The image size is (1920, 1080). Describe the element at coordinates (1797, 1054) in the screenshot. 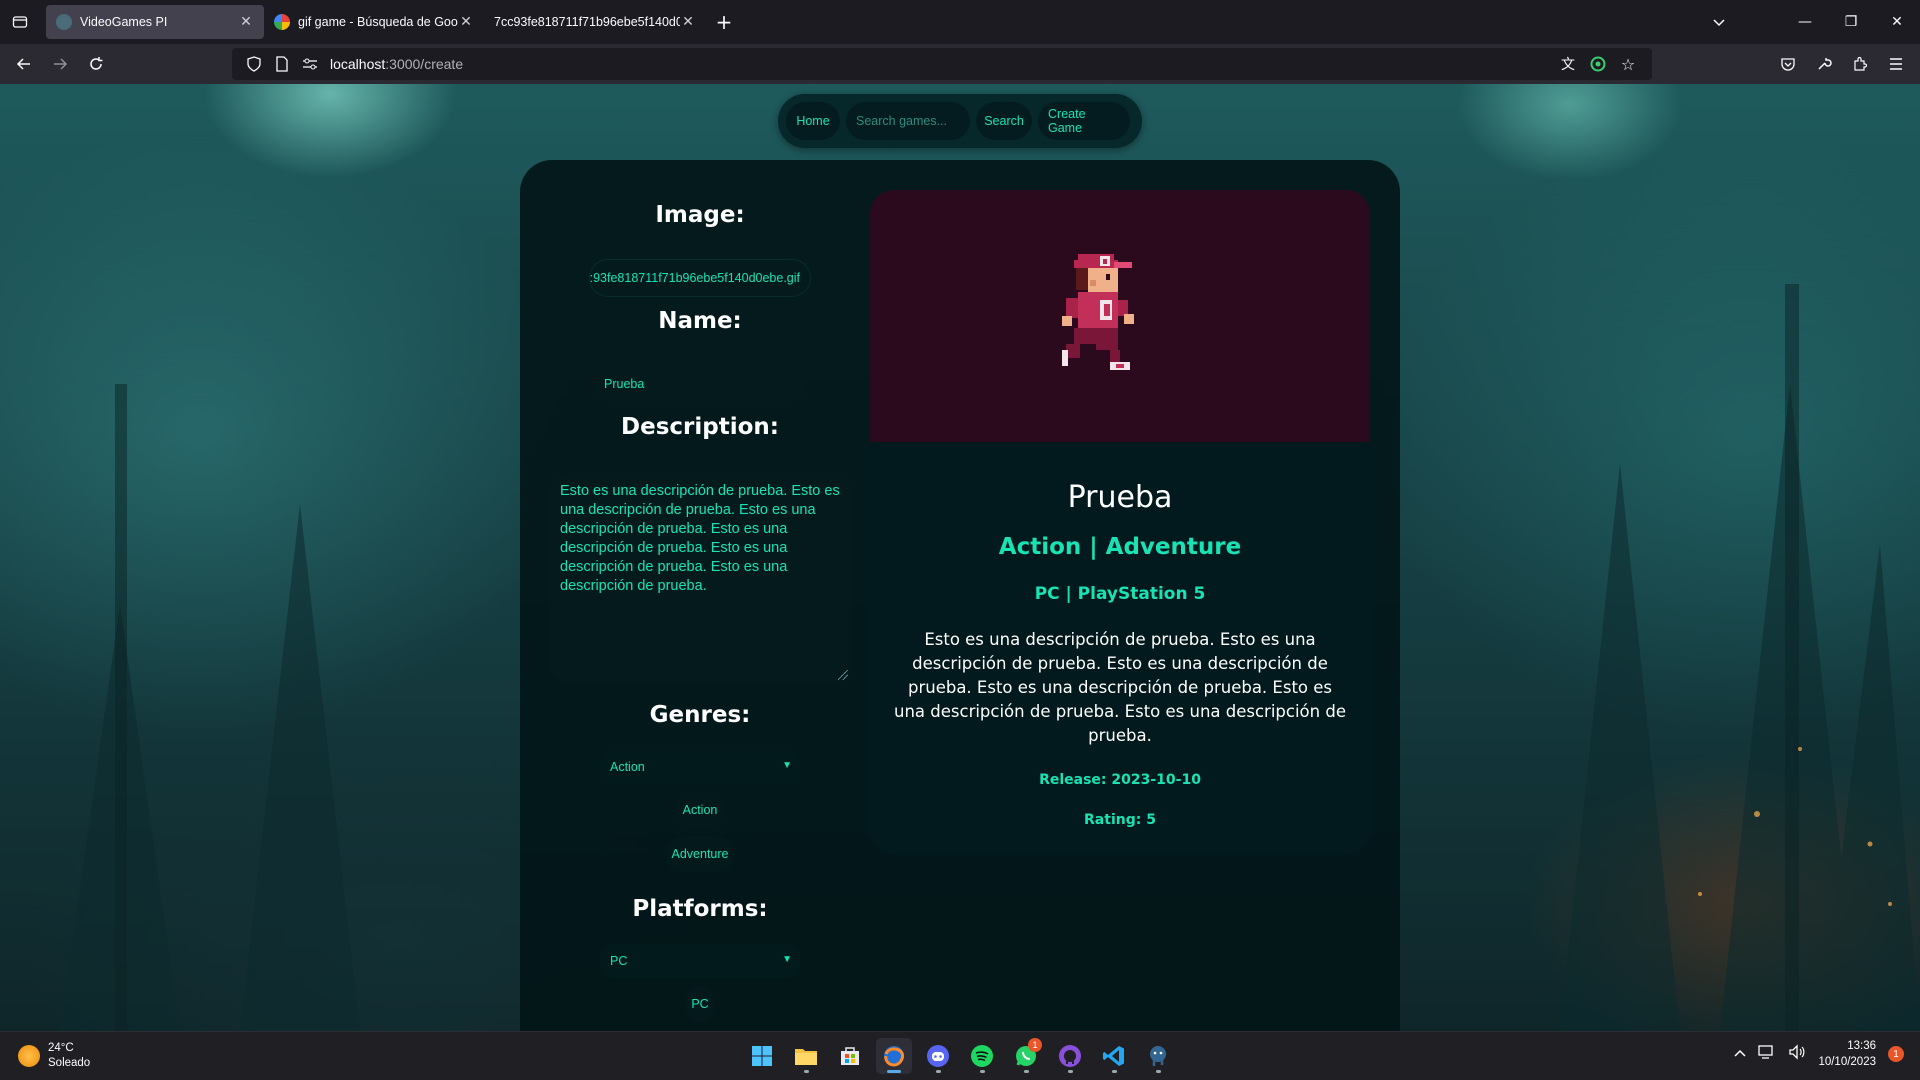

I see `volume-icon` at that location.